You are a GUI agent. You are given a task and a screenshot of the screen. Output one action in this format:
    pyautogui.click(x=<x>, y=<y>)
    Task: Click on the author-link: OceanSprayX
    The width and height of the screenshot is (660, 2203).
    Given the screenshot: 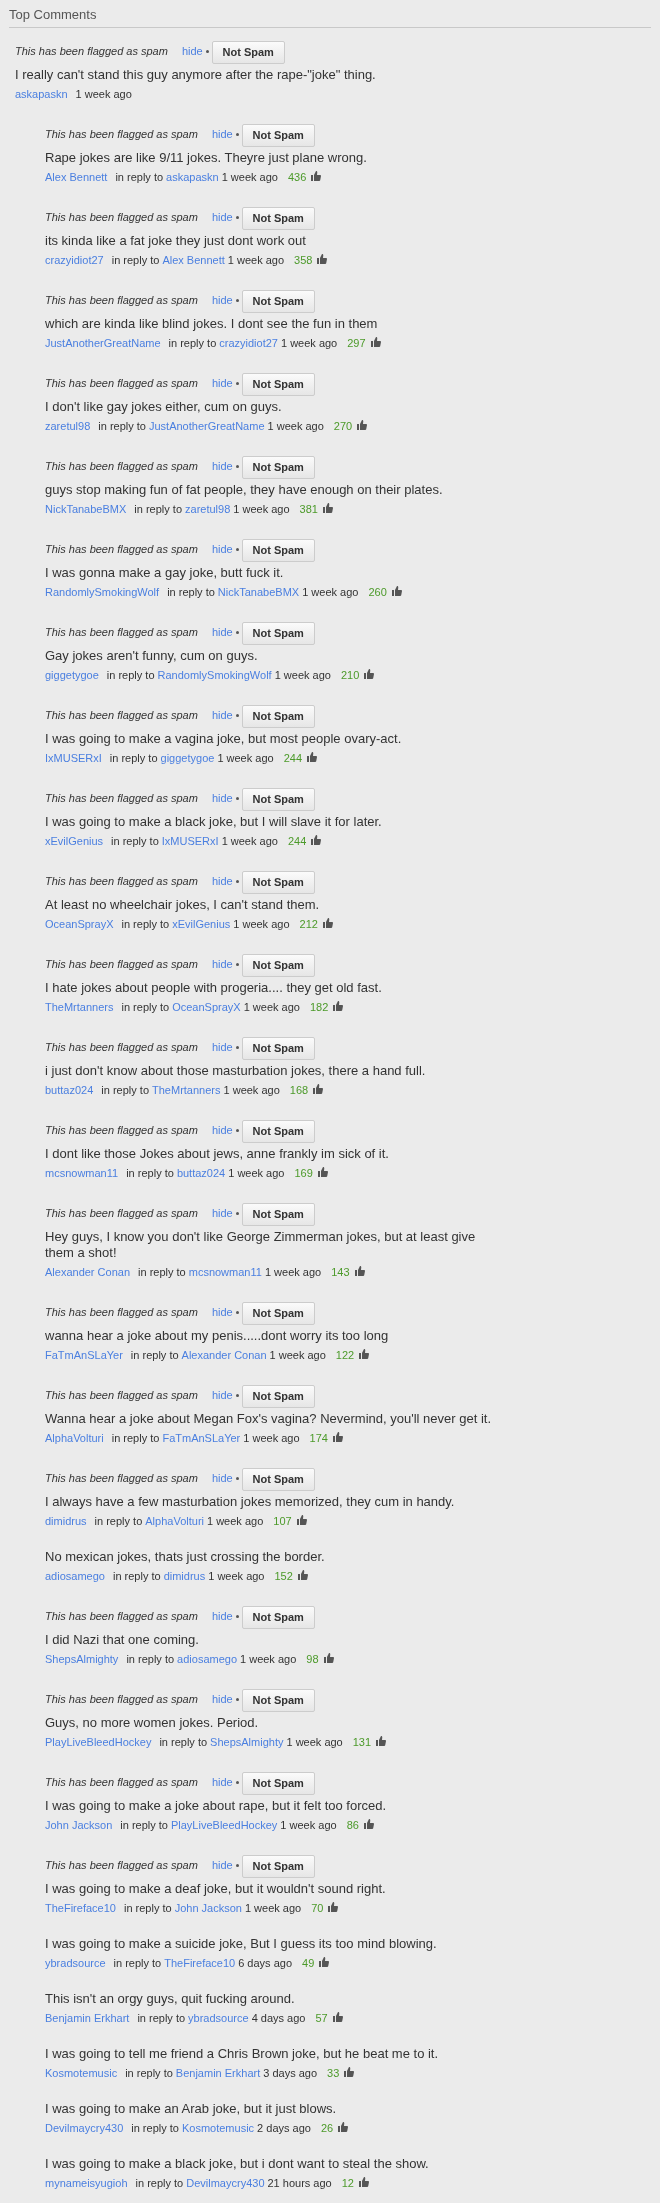 What is the action you would take?
    pyautogui.click(x=206, y=1007)
    